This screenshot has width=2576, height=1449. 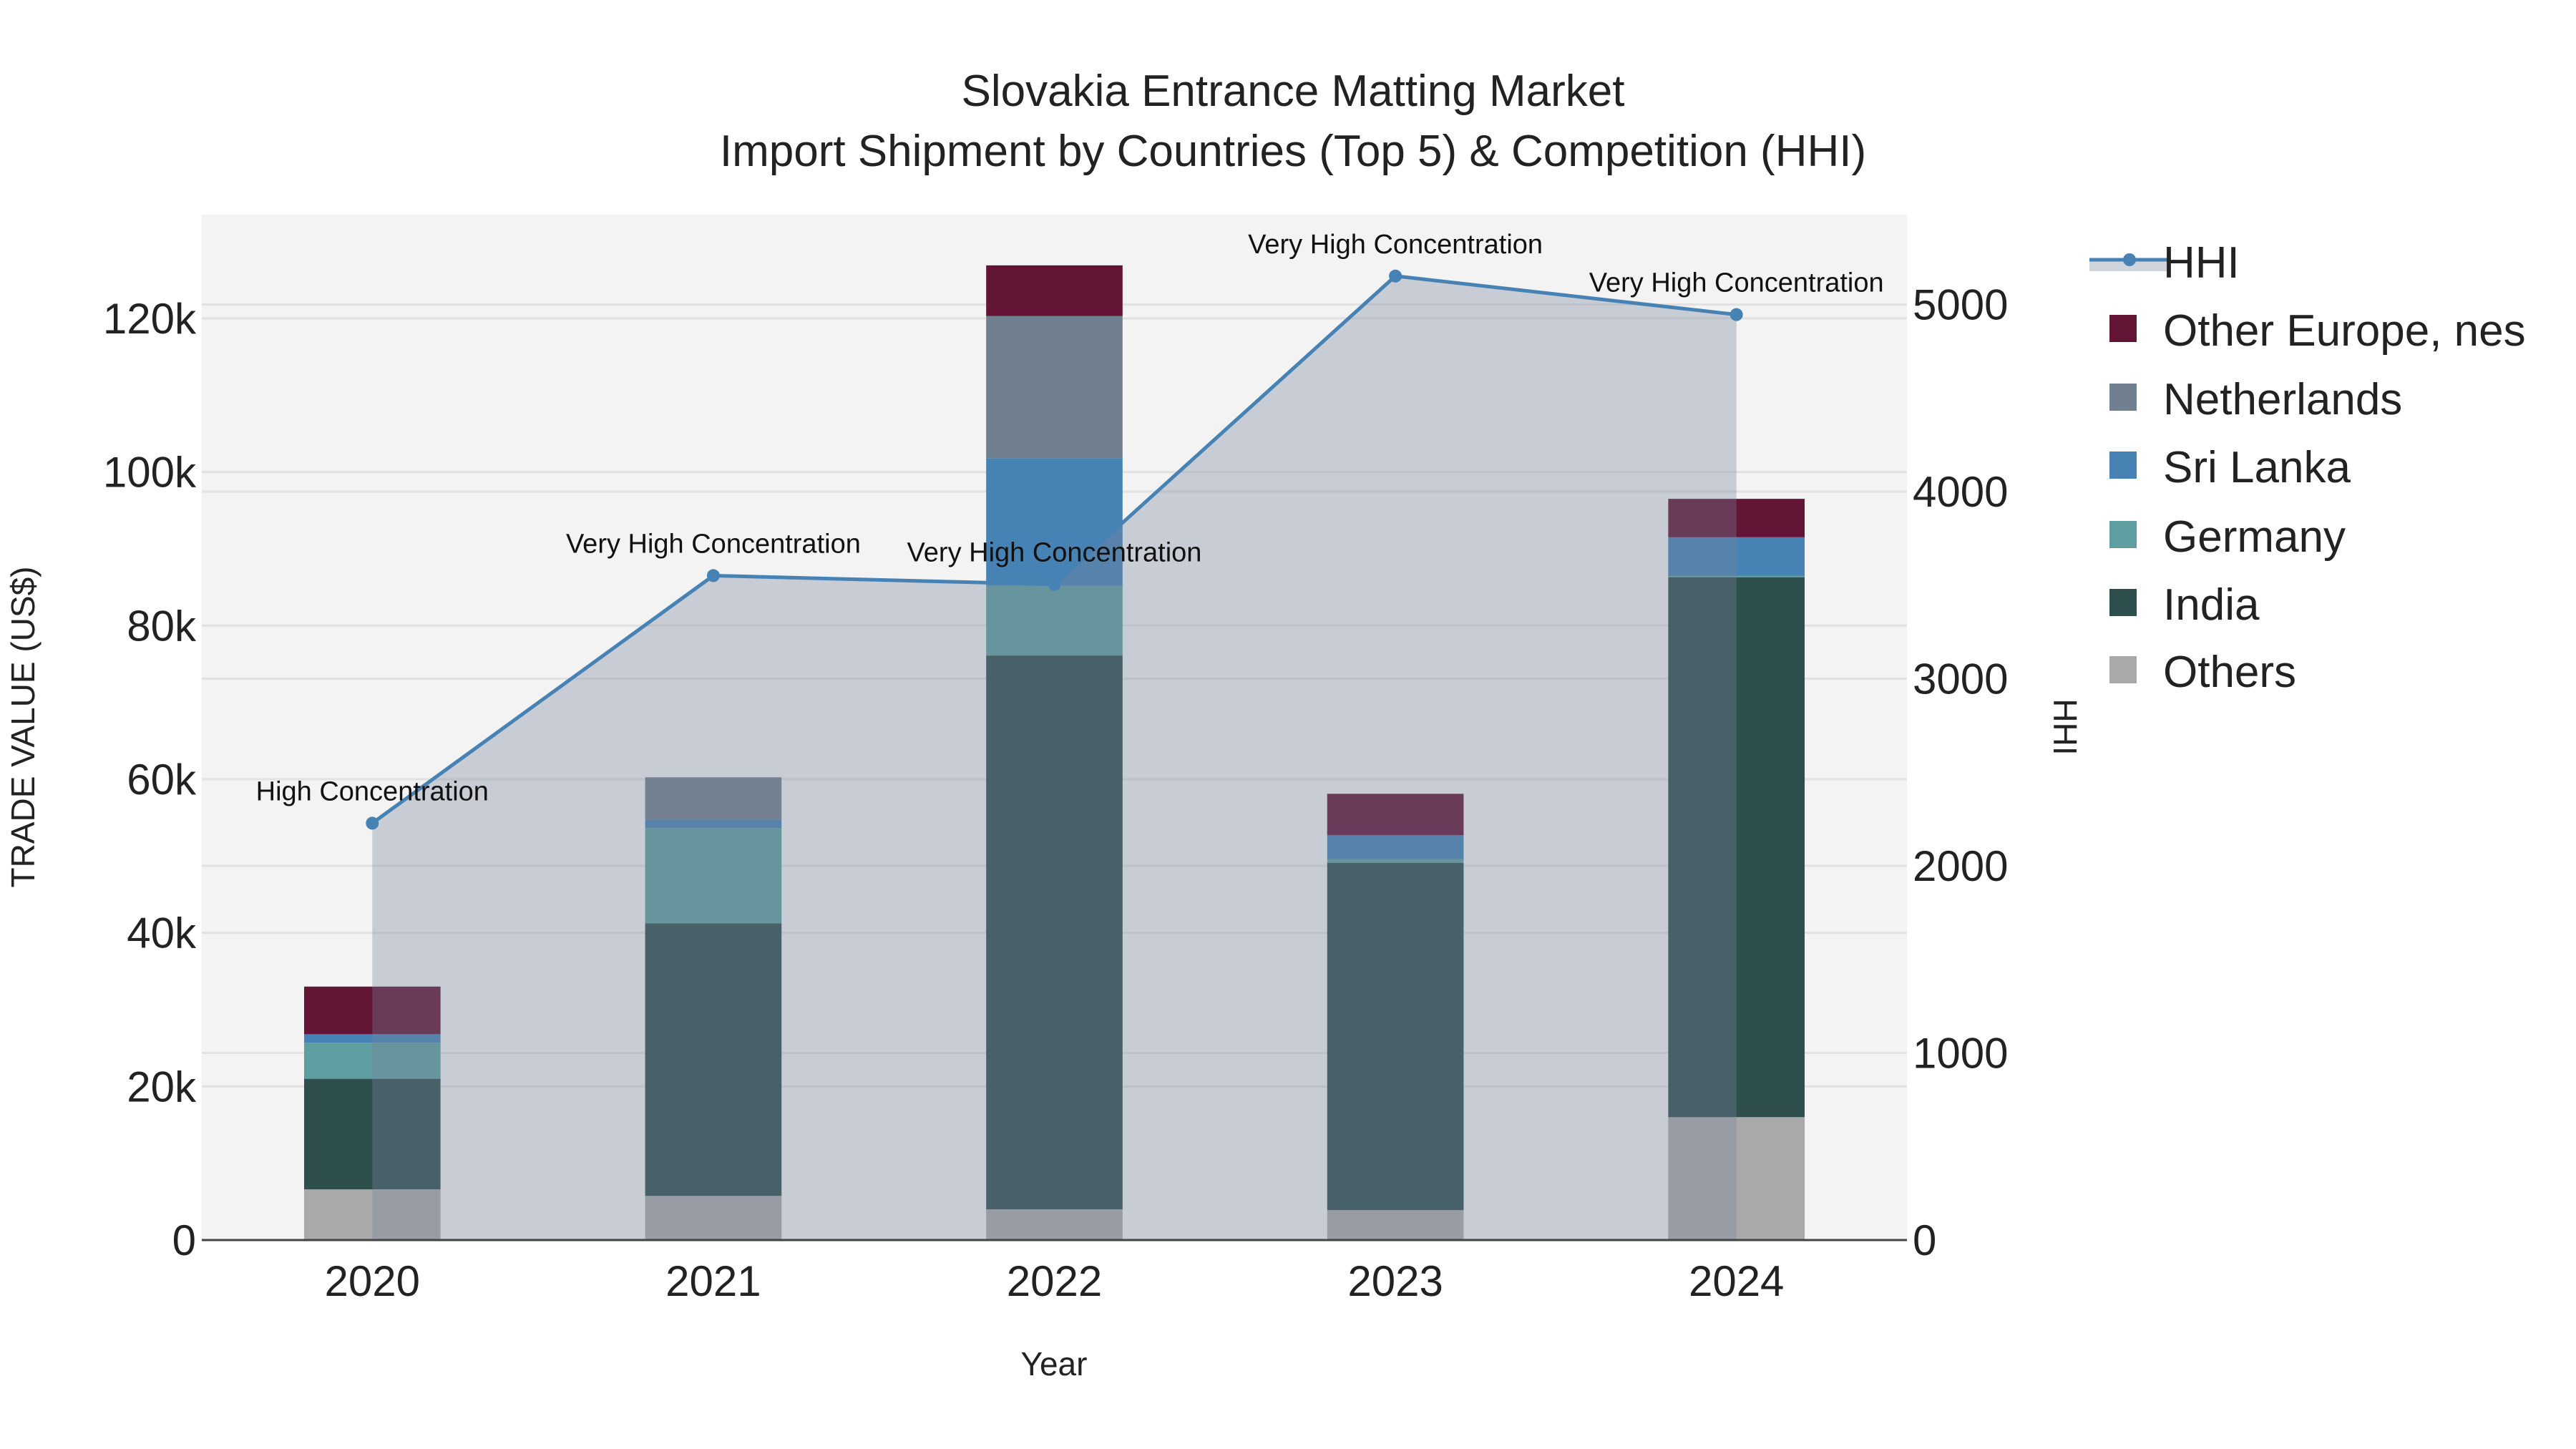 I want to click on y-tick-label: 80k, so click(x=162, y=626).